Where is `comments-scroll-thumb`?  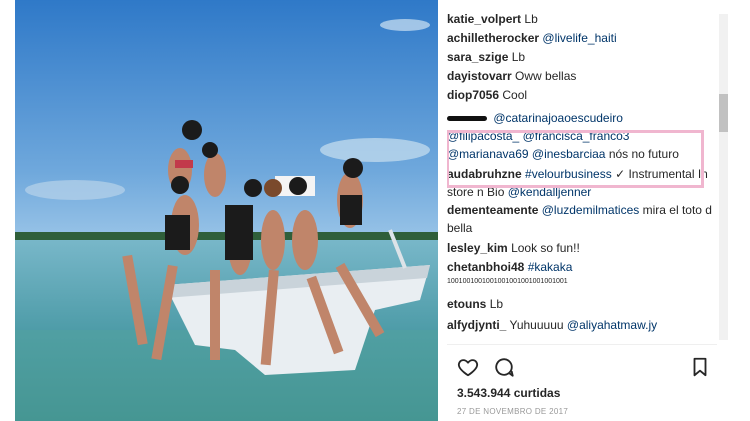 comments-scroll-thumb is located at coordinates (723, 113).